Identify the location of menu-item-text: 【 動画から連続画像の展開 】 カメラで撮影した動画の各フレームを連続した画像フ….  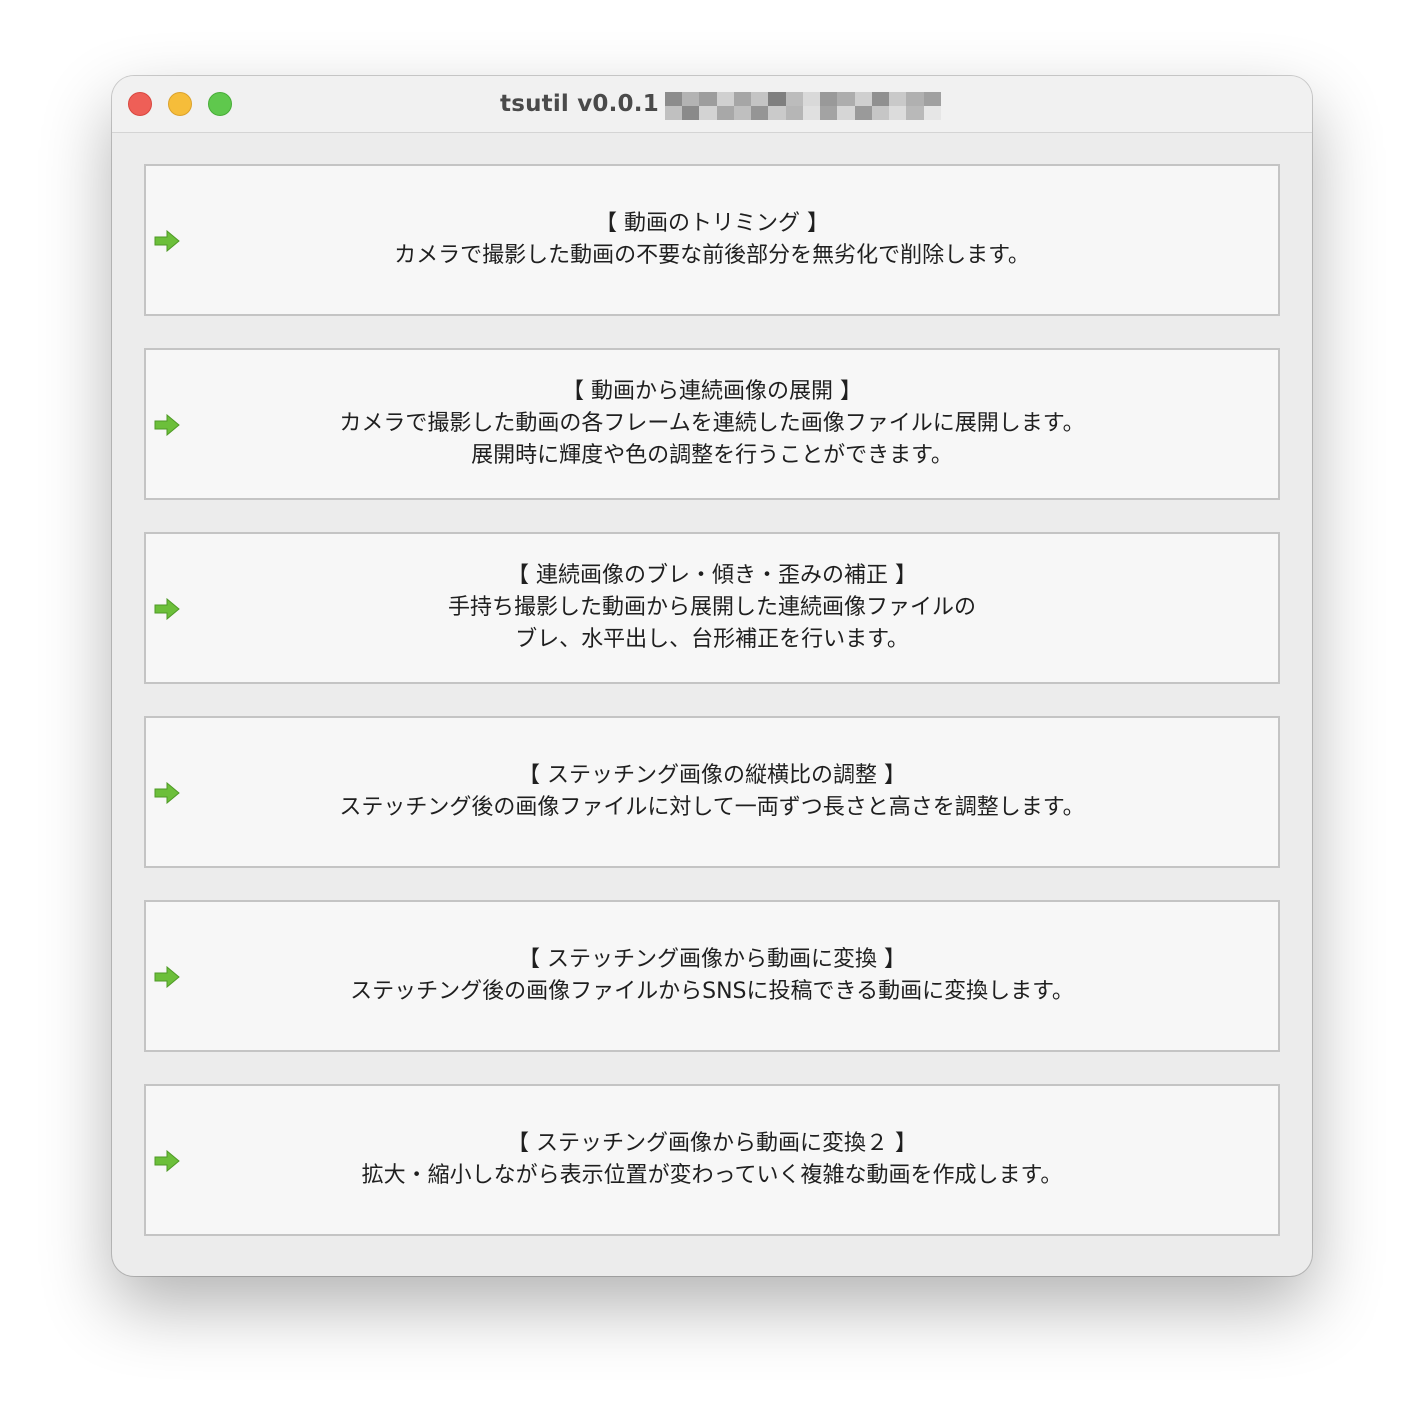
(712, 424).